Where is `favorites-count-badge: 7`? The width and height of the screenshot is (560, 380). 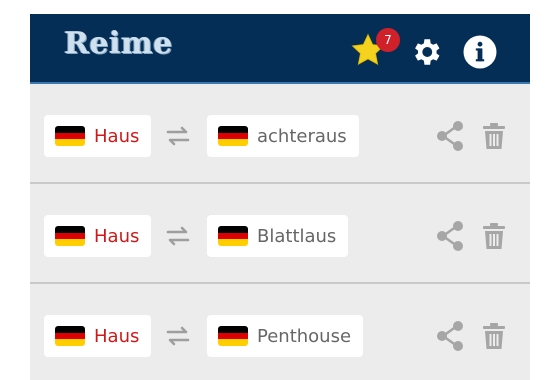
favorites-count-badge: 7 is located at coordinates (388, 40).